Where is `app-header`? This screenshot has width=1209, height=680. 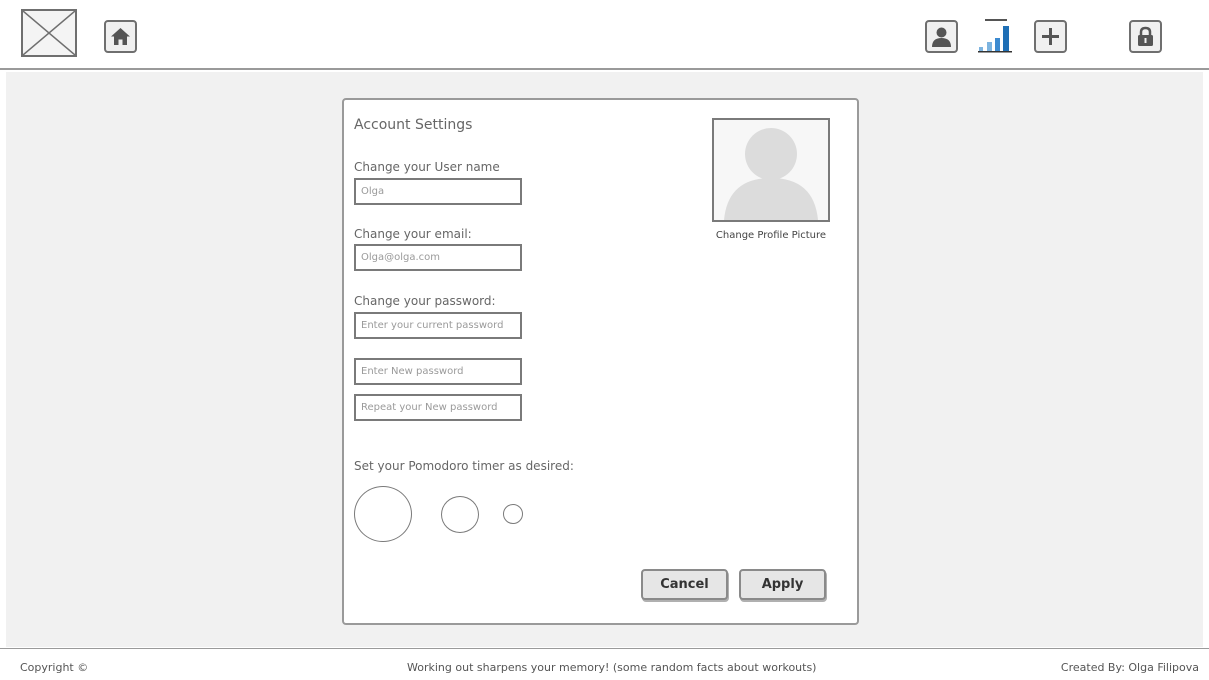 app-header is located at coordinates (604, 35).